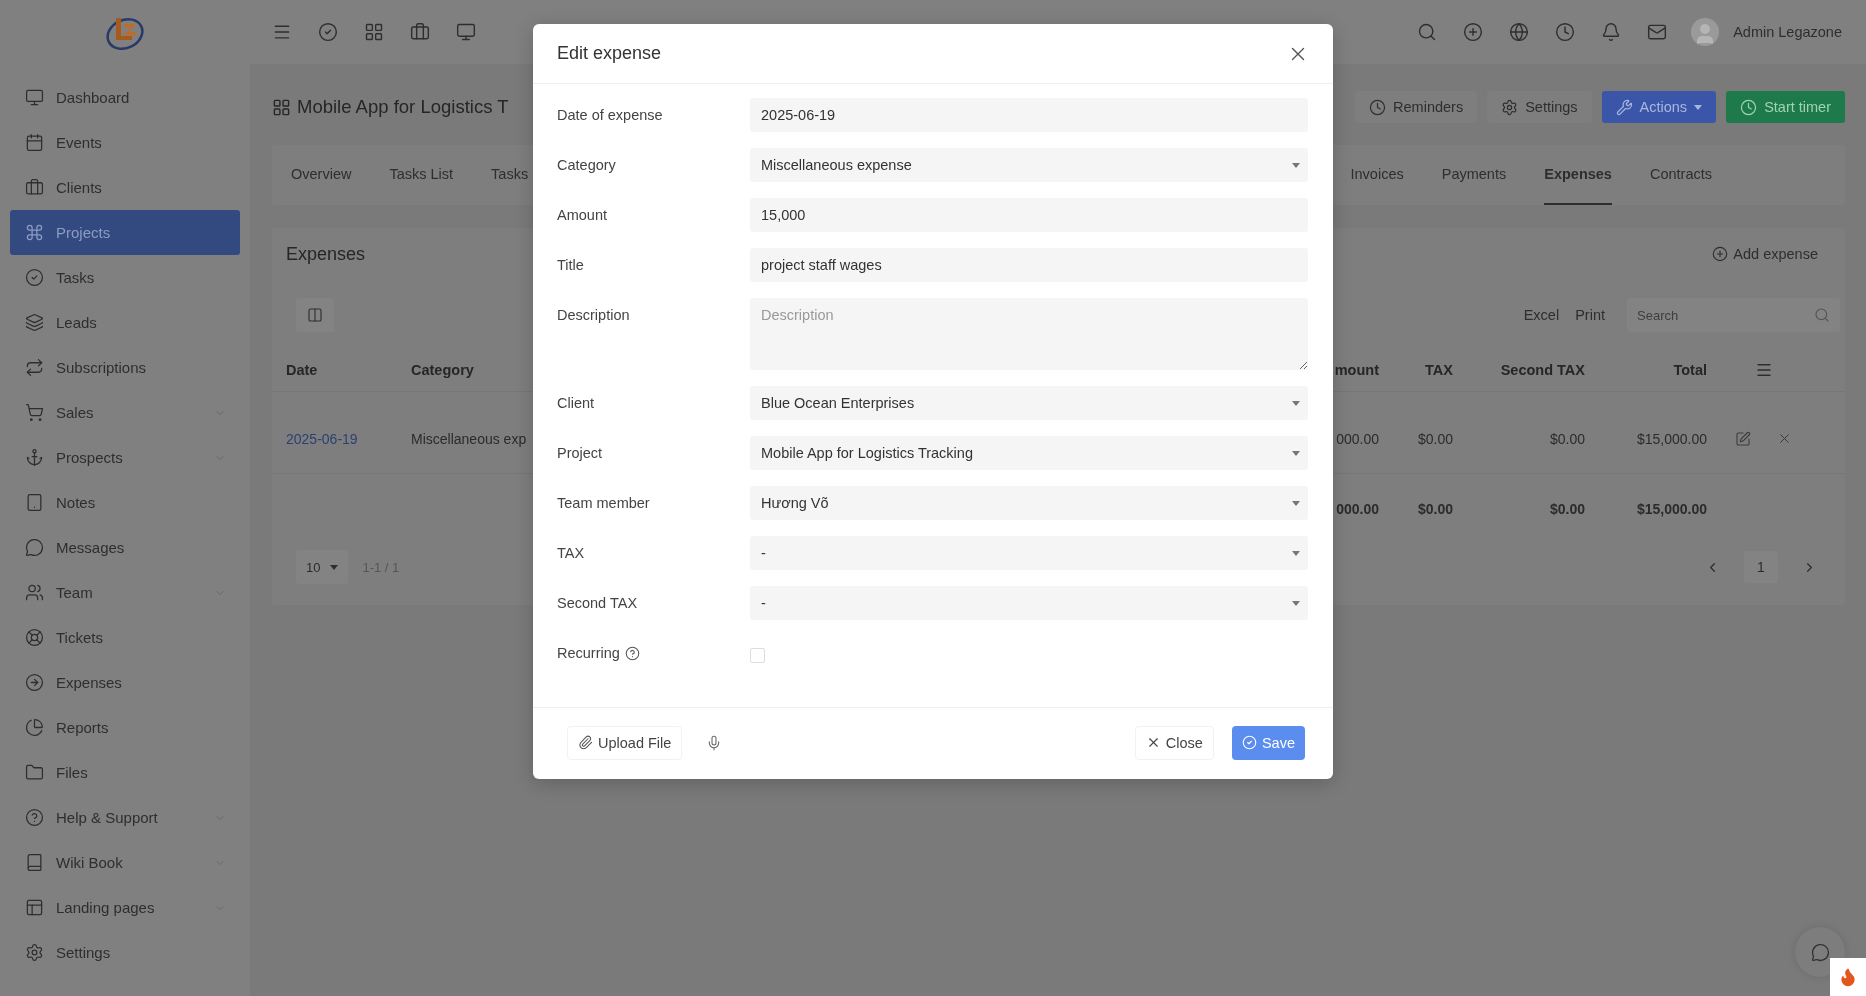  I want to click on export-button: Print, so click(1590, 315).